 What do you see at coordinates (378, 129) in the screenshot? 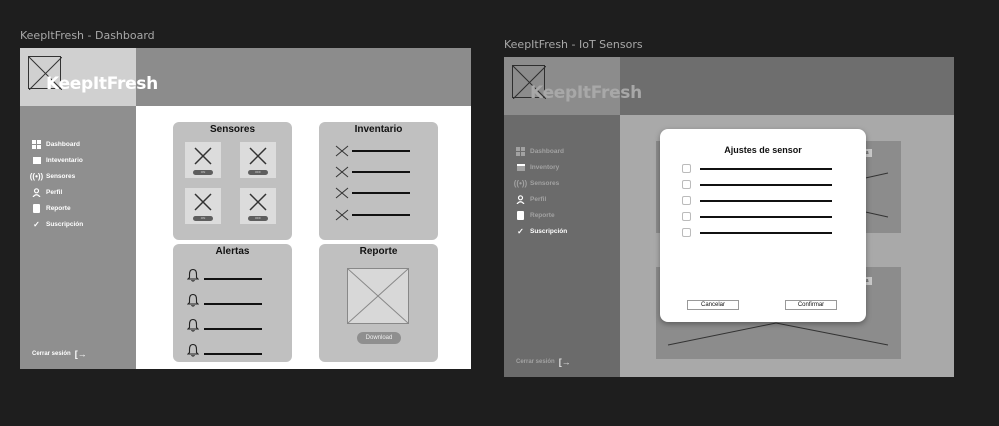
I see `inventario-title: Inventario` at bounding box center [378, 129].